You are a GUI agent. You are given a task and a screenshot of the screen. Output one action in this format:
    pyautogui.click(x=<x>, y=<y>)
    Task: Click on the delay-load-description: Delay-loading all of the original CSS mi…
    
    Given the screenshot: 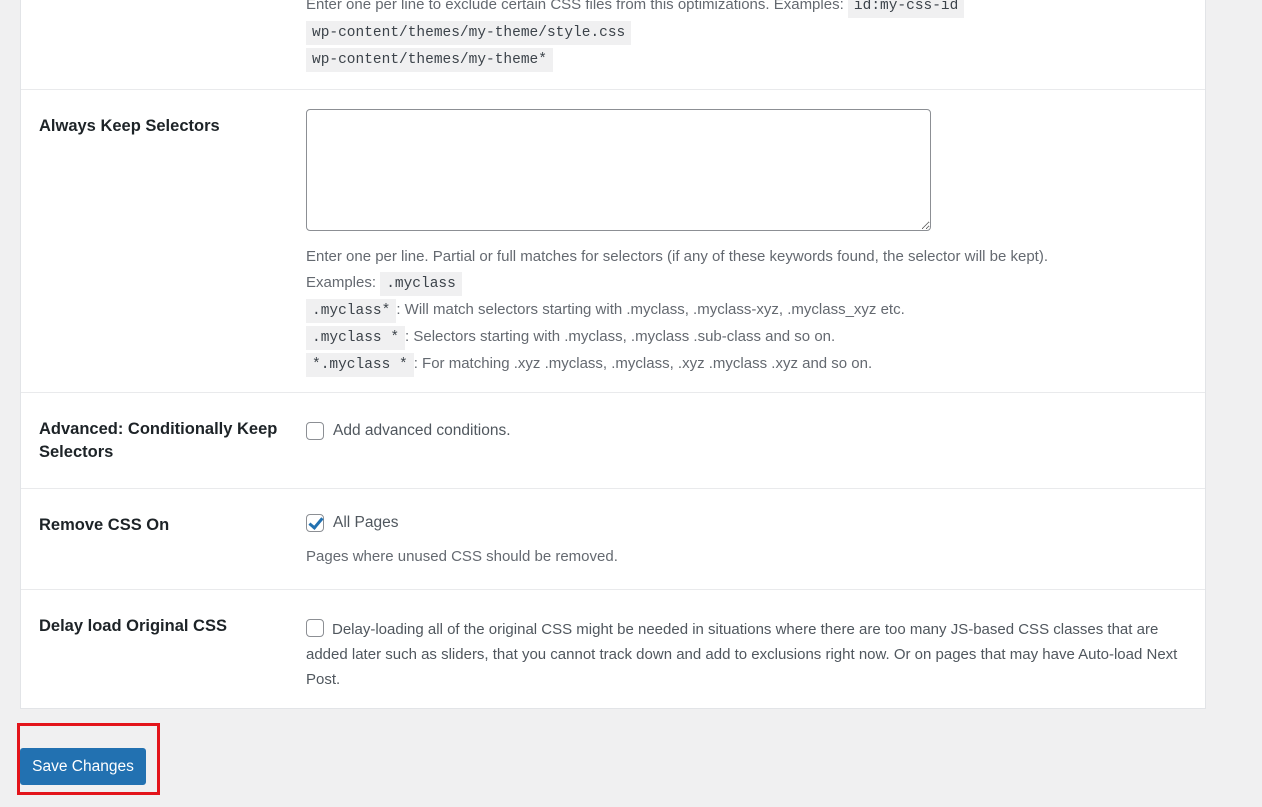 What is the action you would take?
    pyautogui.click(x=742, y=654)
    